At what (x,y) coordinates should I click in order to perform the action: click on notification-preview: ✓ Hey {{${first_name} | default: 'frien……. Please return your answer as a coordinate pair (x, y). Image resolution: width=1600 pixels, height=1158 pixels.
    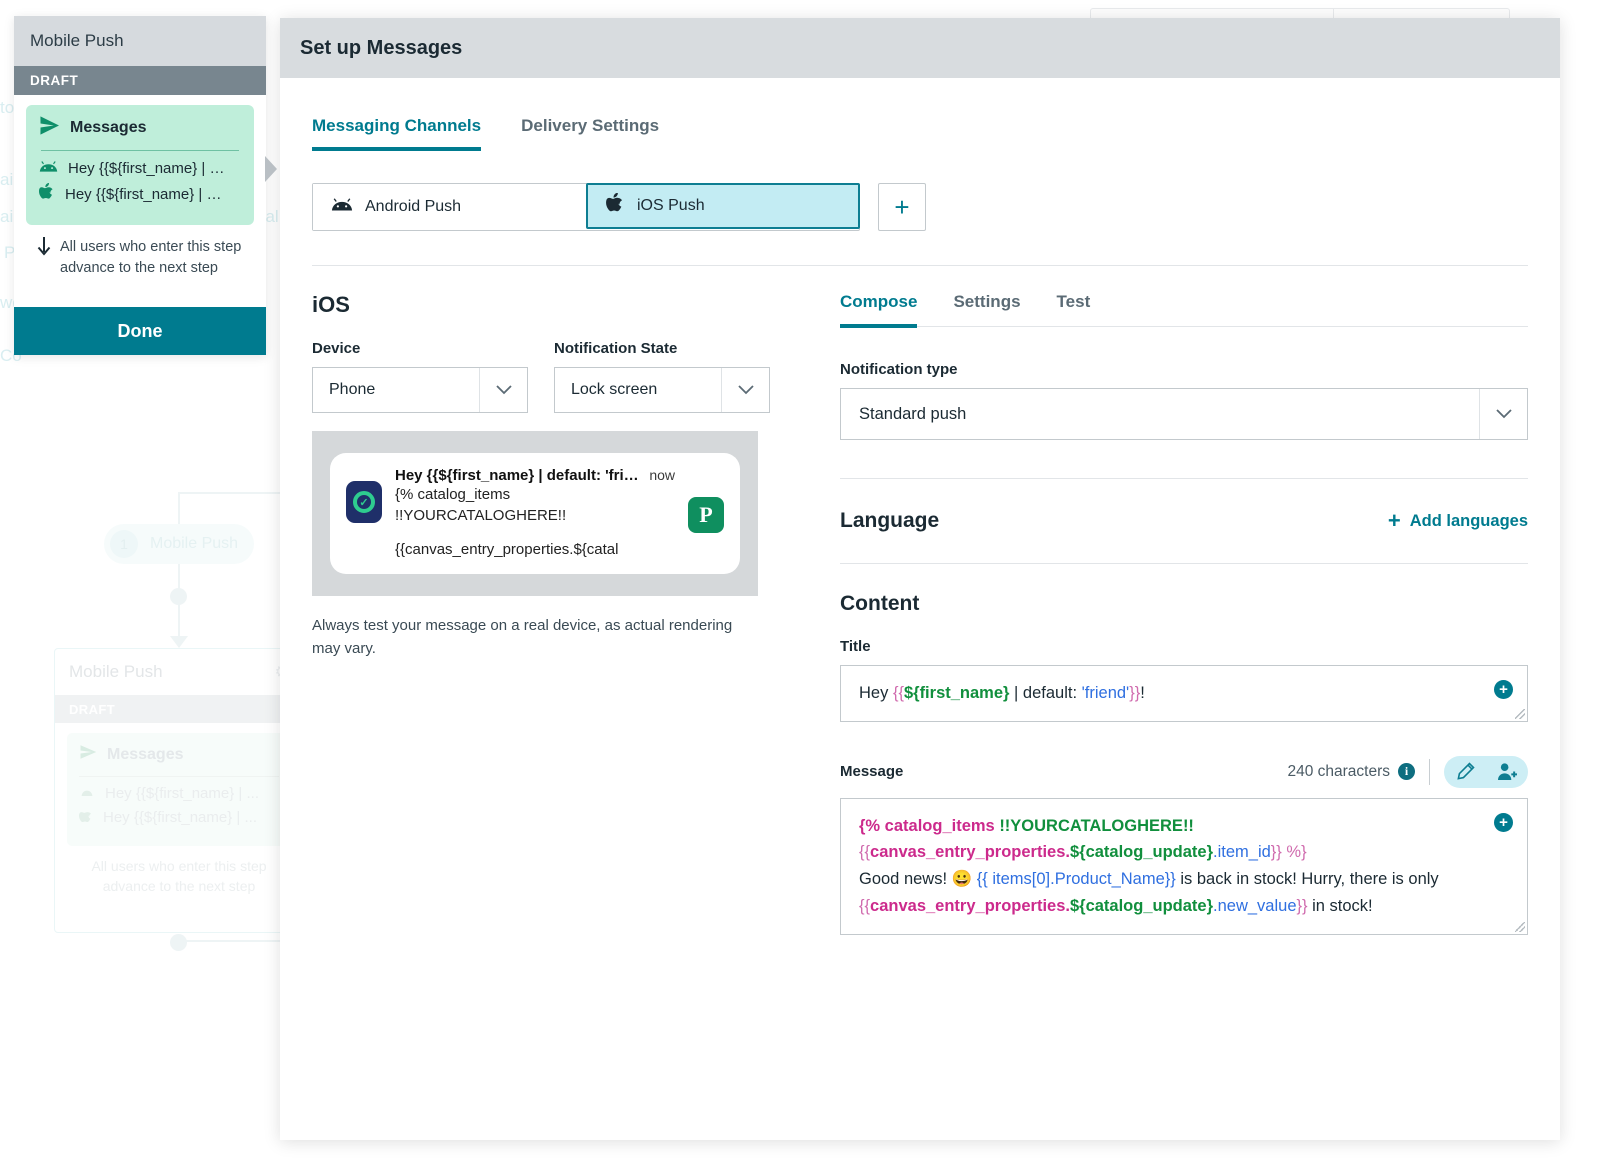
    Looking at the image, I should click on (535, 513).